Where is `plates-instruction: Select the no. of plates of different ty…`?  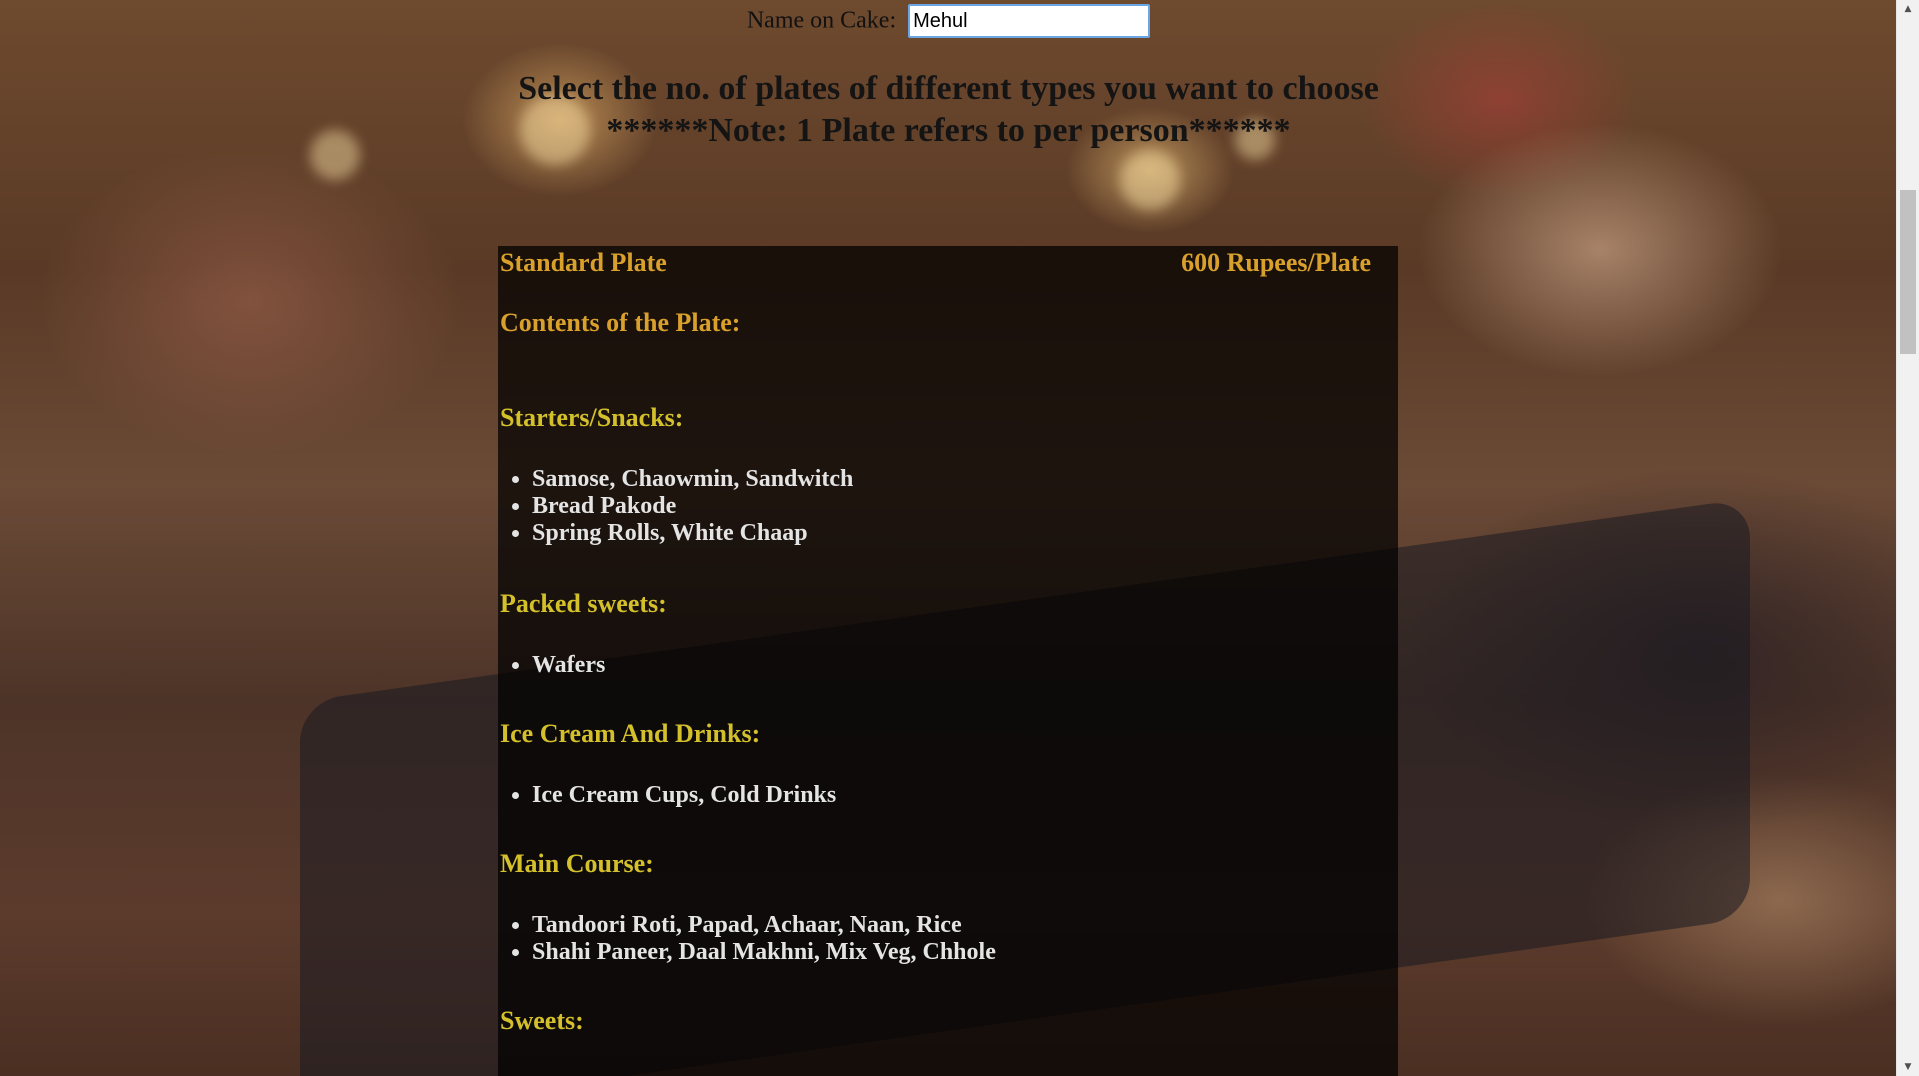
plates-instruction: Select the no. of plates of different ty… is located at coordinates (948, 110).